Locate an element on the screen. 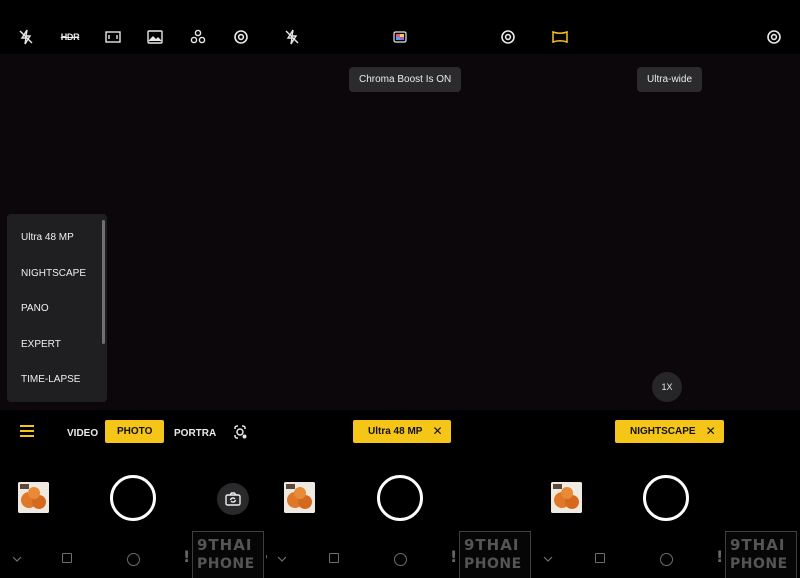  chroma-boost-icon is located at coordinates (400, 37).